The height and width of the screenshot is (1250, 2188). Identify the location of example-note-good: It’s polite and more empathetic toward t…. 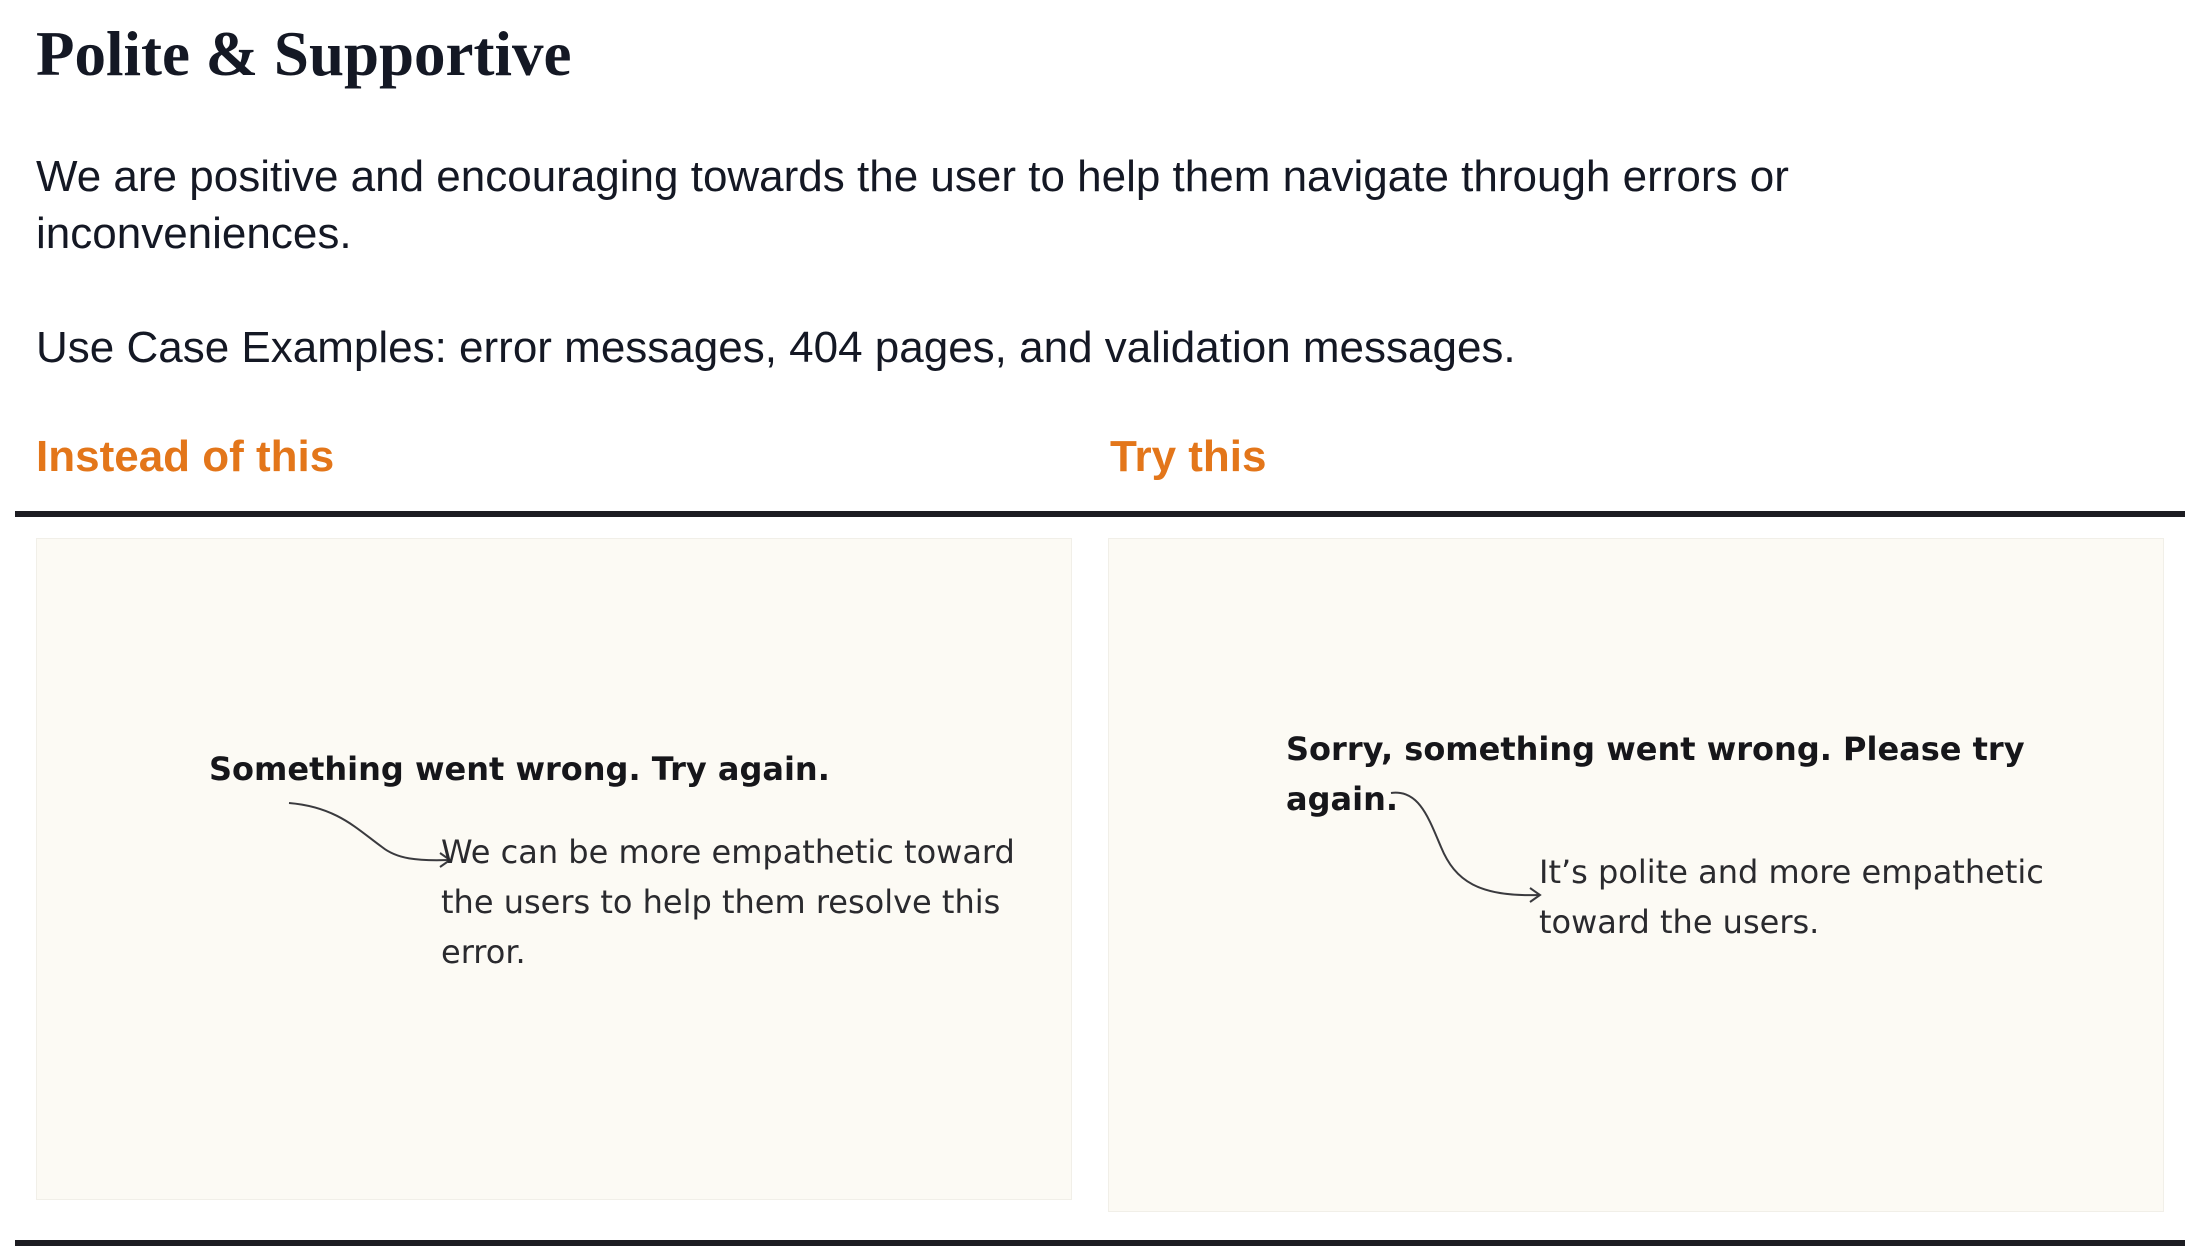
(1791, 897).